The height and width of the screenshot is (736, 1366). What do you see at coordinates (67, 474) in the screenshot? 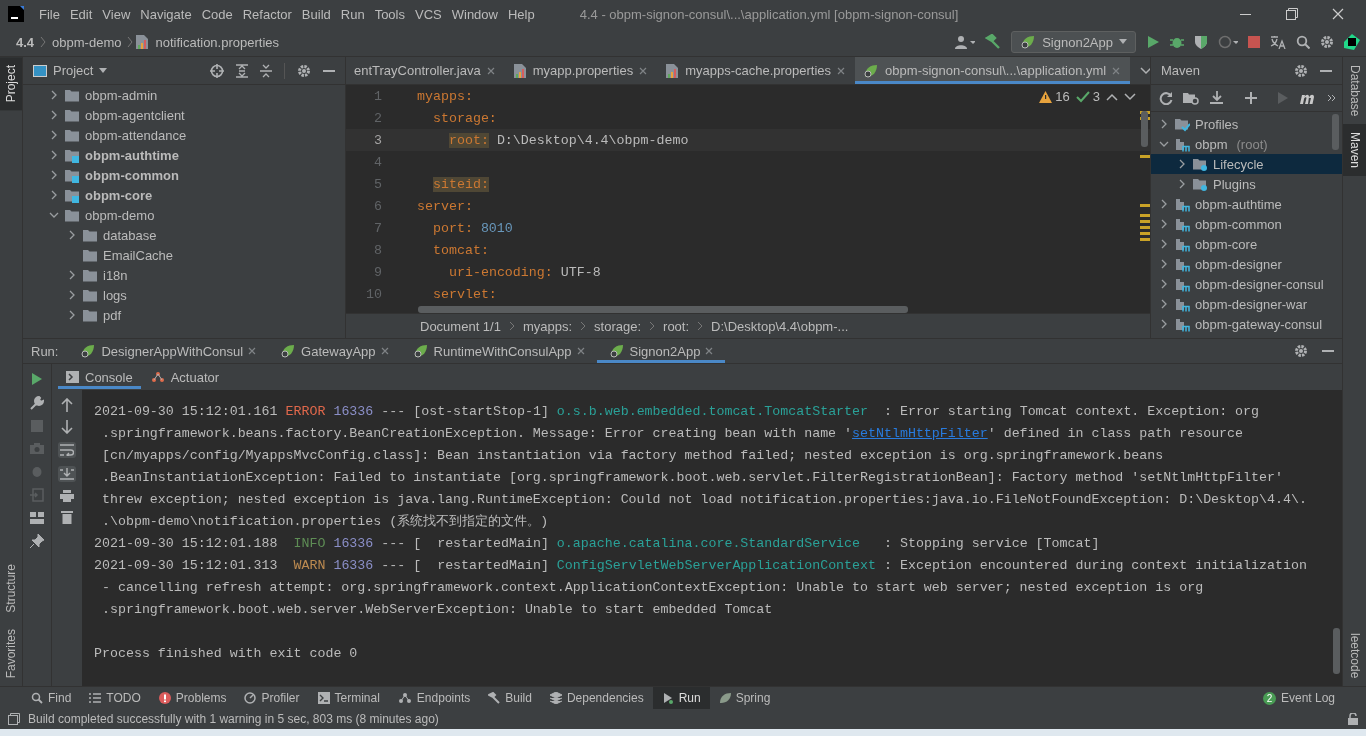
I see `scroll-to-end-toggle` at bounding box center [67, 474].